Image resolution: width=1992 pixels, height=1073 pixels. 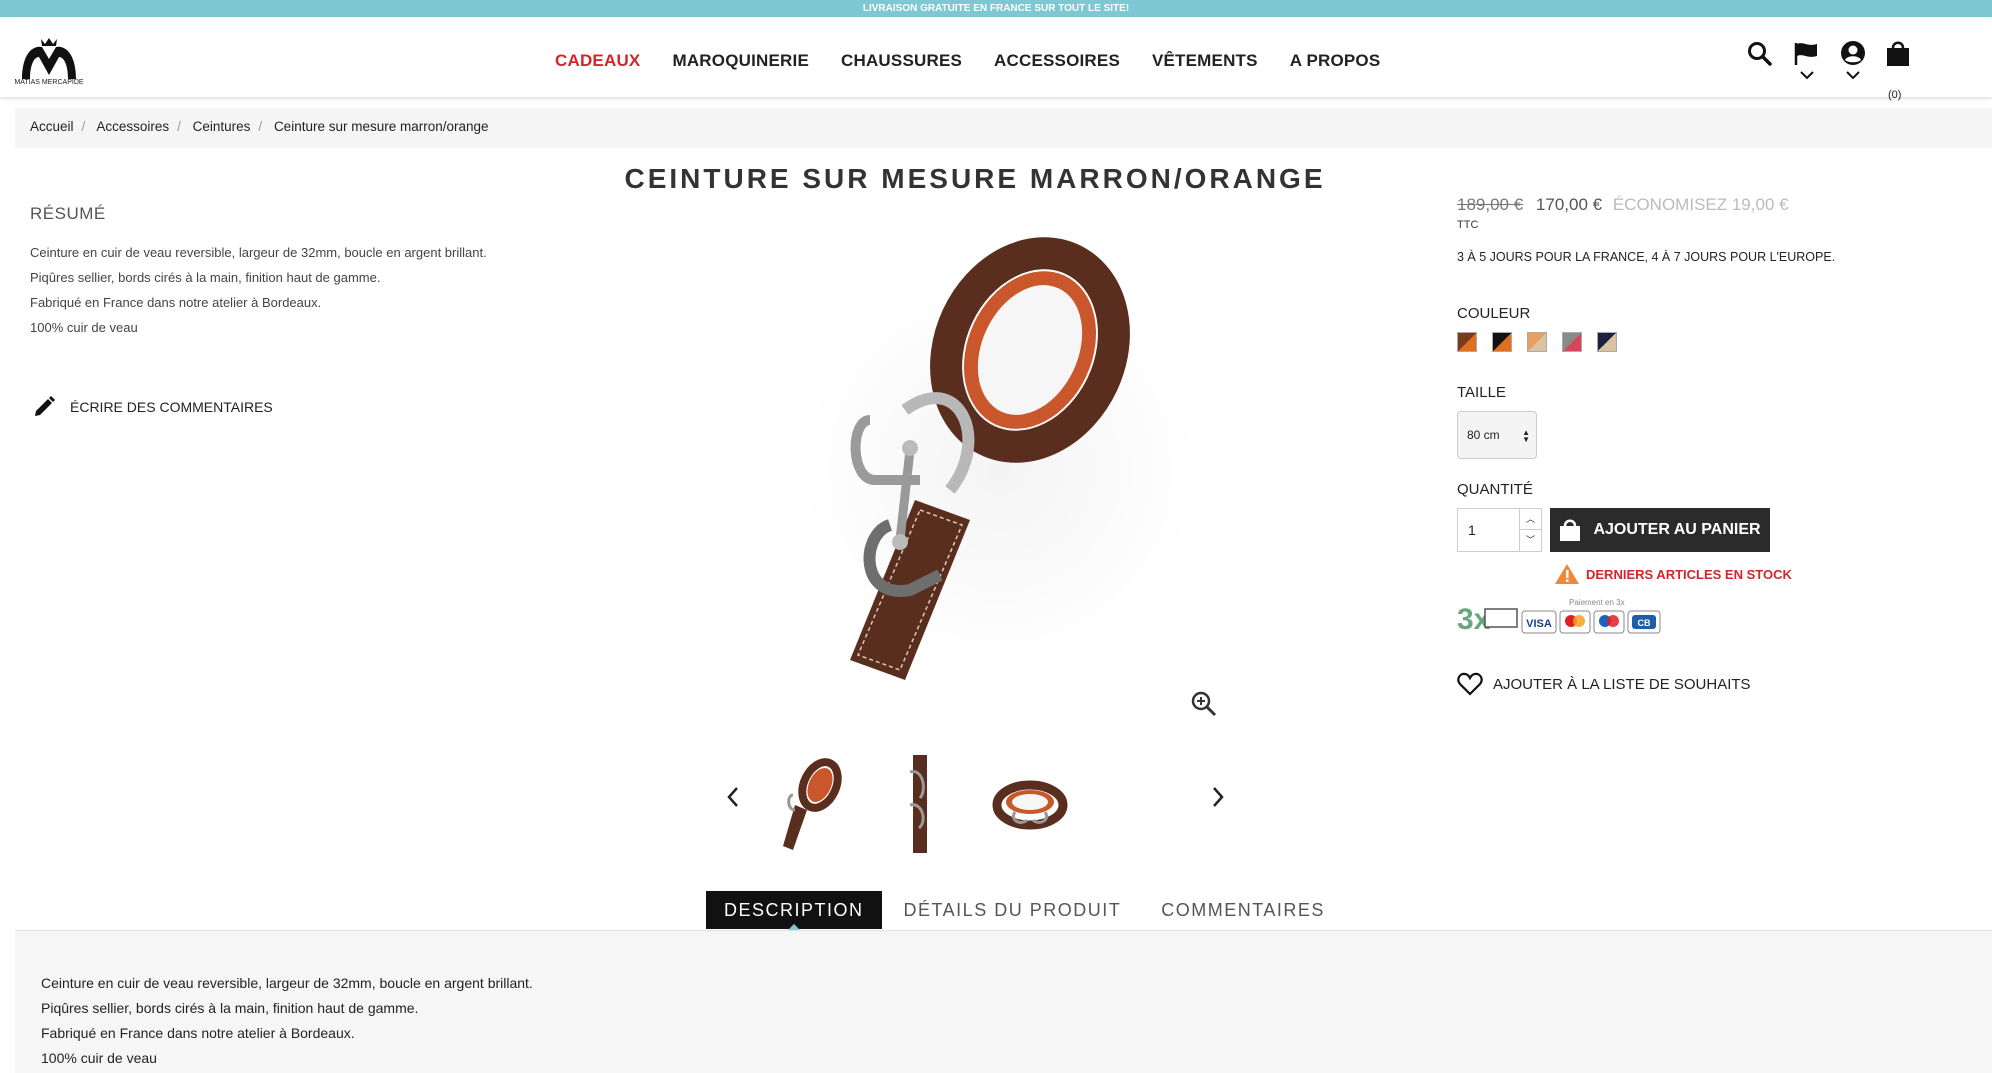 What do you see at coordinates (222, 126) in the screenshot?
I see `breadcrumb-item-ceintures: Ceintures` at bounding box center [222, 126].